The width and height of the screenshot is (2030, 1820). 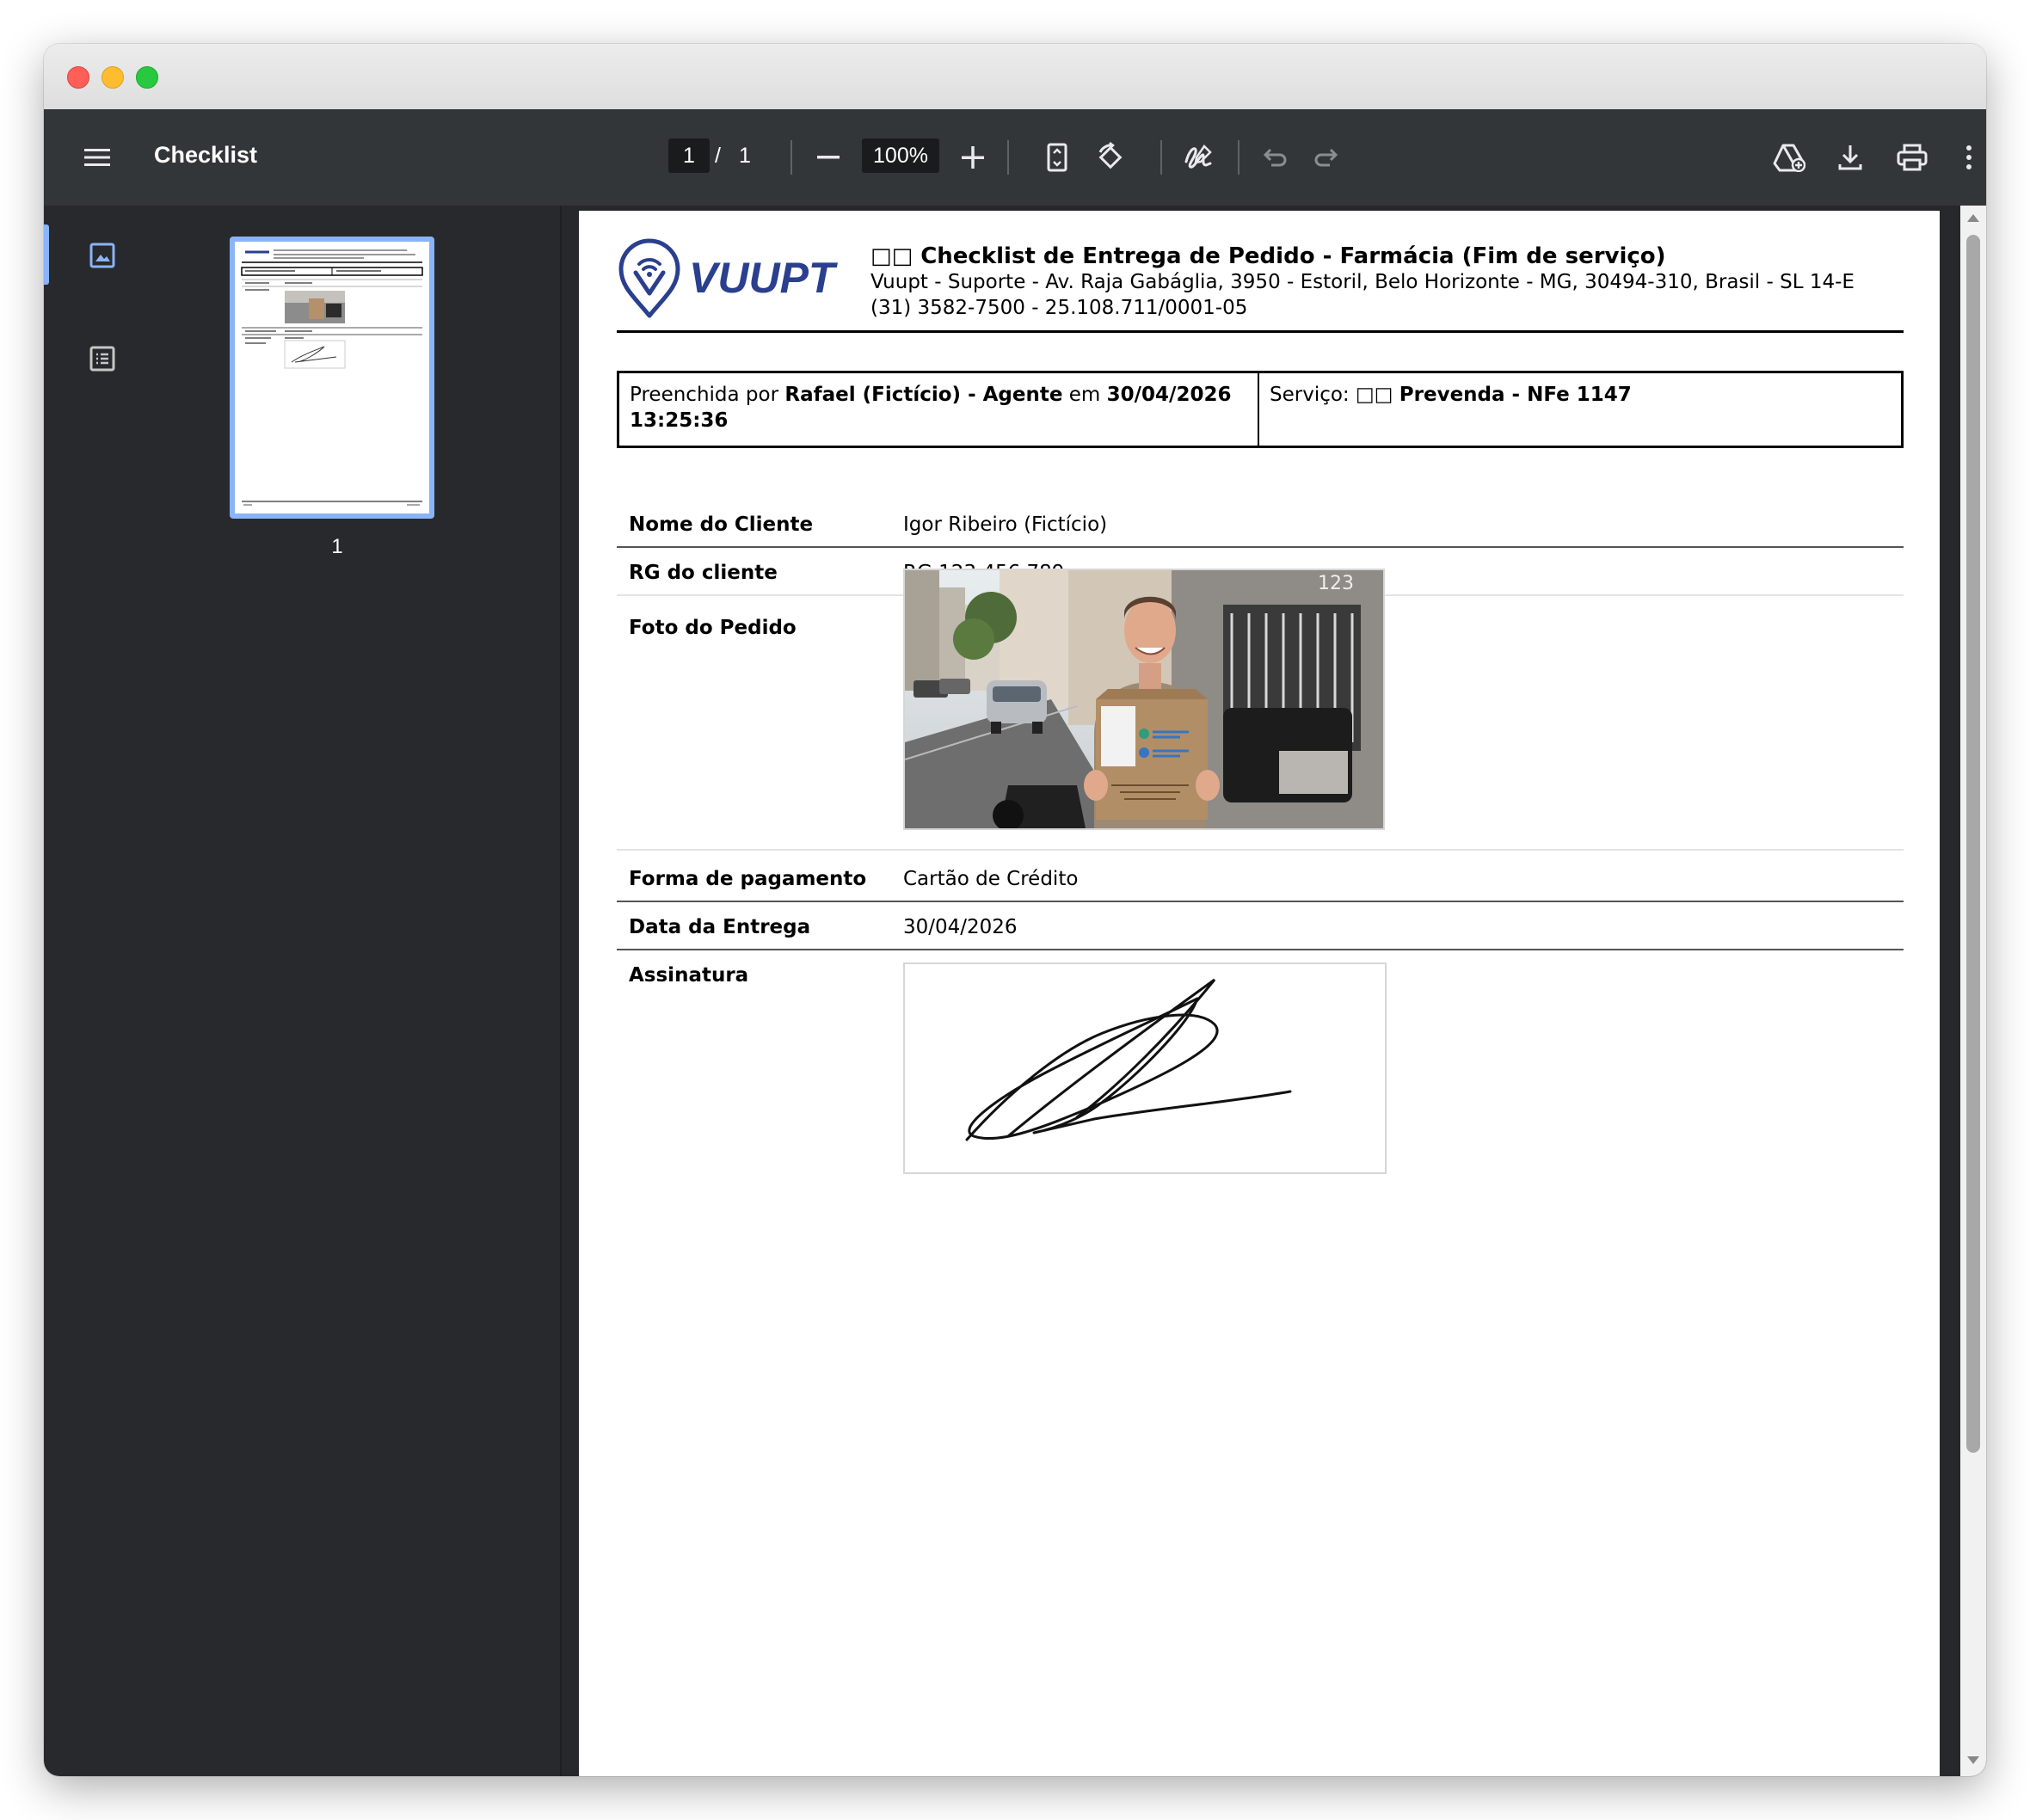 I want to click on field-value-forma-de-pagamento: Cartão de Crédito, so click(x=991, y=879).